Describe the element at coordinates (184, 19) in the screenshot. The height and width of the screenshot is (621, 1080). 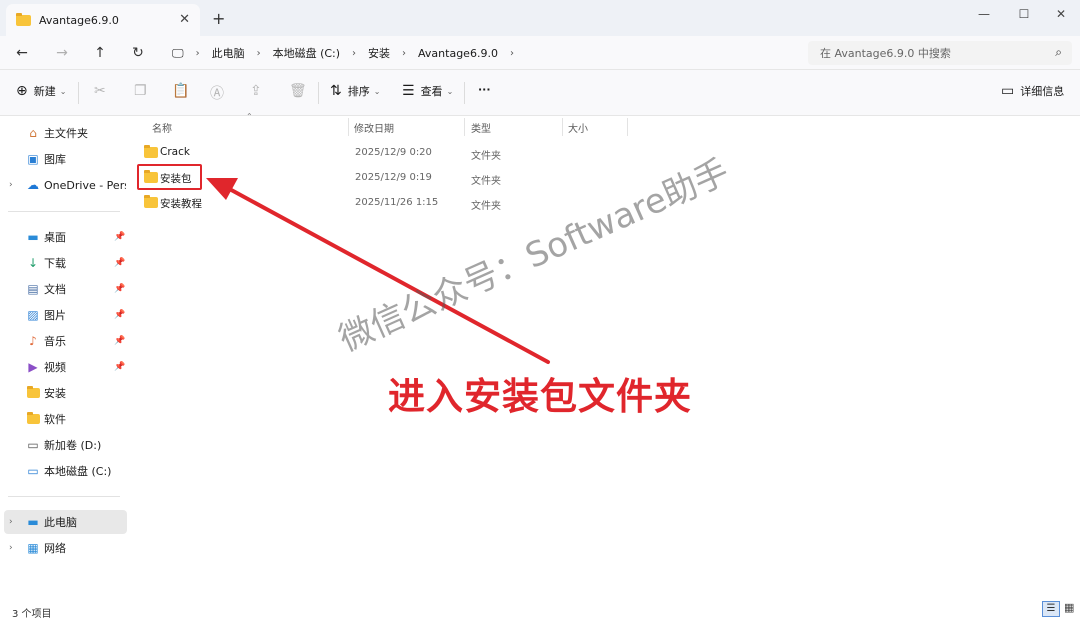
I see `close-icon: ✕` at that location.